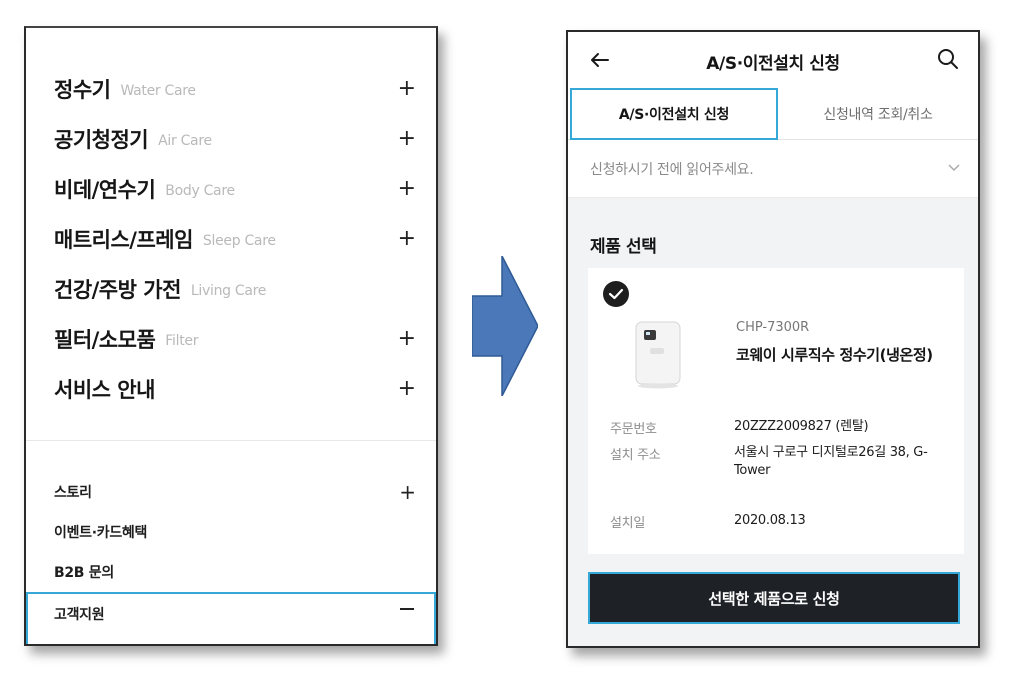 This screenshot has width=1024, height=689. What do you see at coordinates (185, 141) in the screenshot?
I see `menu-item-subtitle: Air Care` at bounding box center [185, 141].